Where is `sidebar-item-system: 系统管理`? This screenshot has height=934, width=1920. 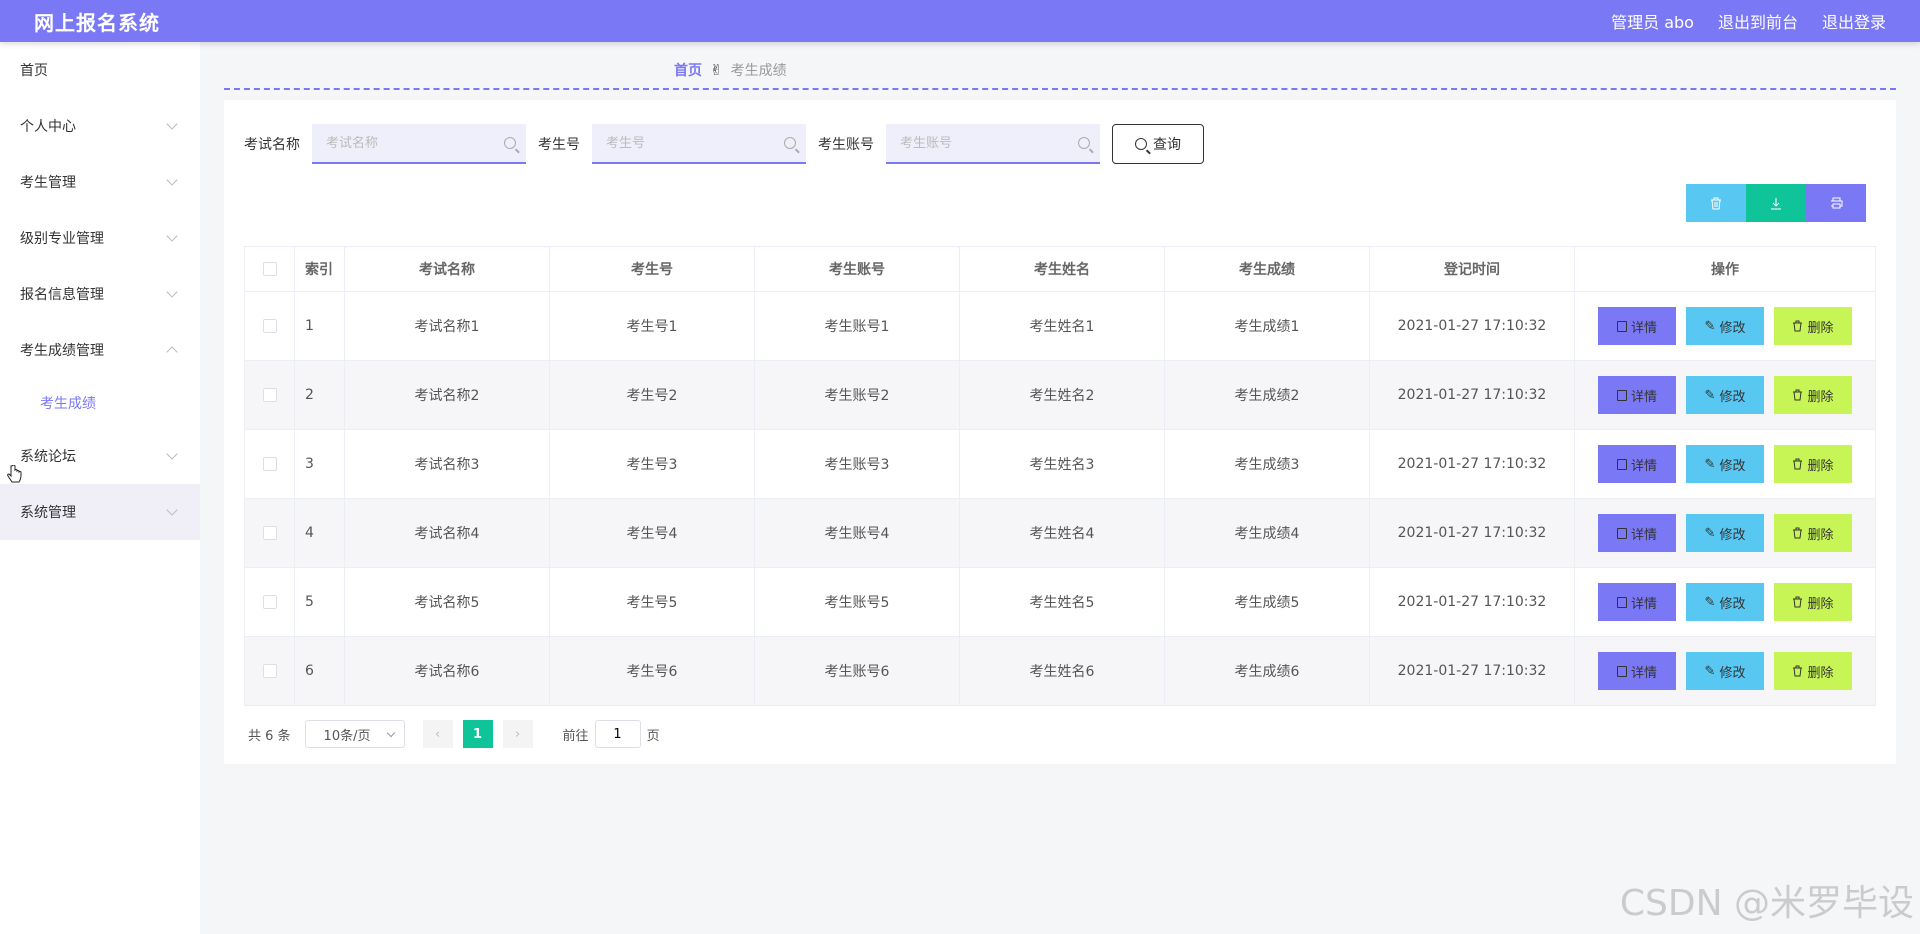
sidebar-item-system: 系统管理 is located at coordinates (100, 512).